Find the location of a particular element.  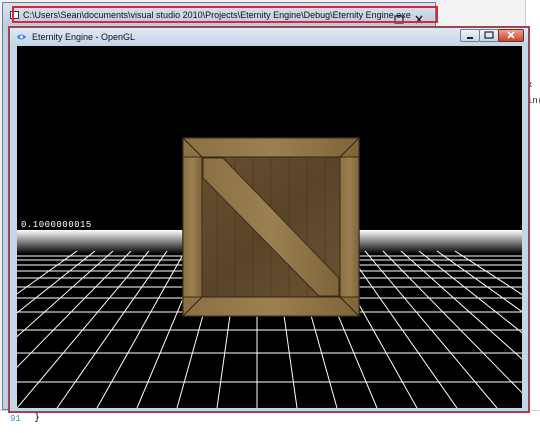

console-title-highlight is located at coordinates (225, 14).